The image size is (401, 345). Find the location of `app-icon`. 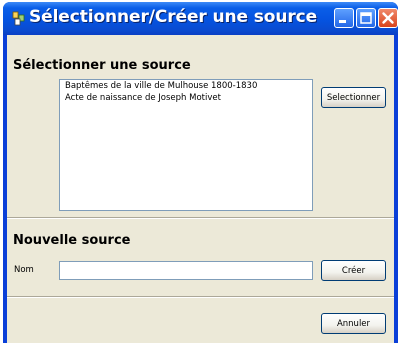

app-icon is located at coordinates (18, 18).